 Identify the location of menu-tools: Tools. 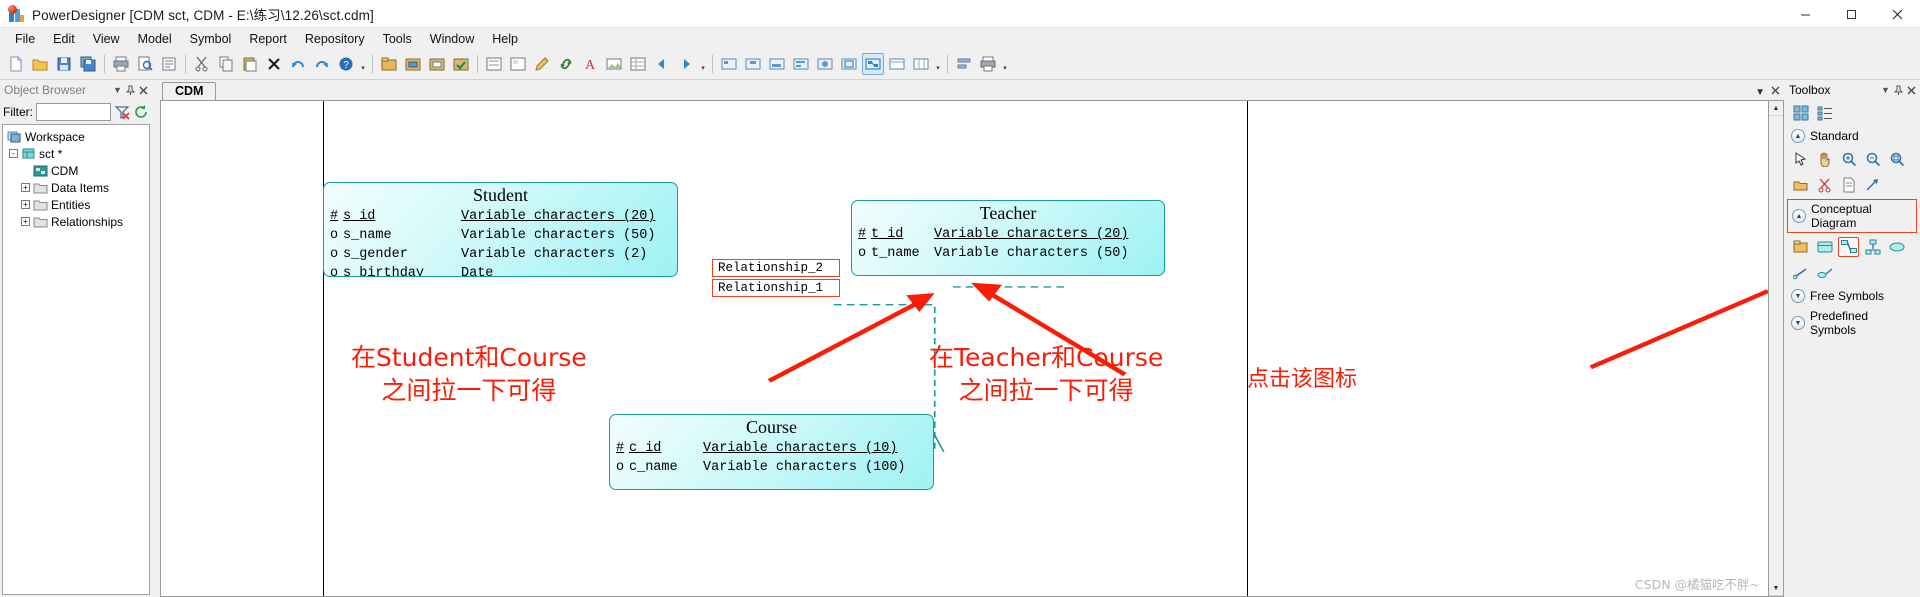
(397, 39).